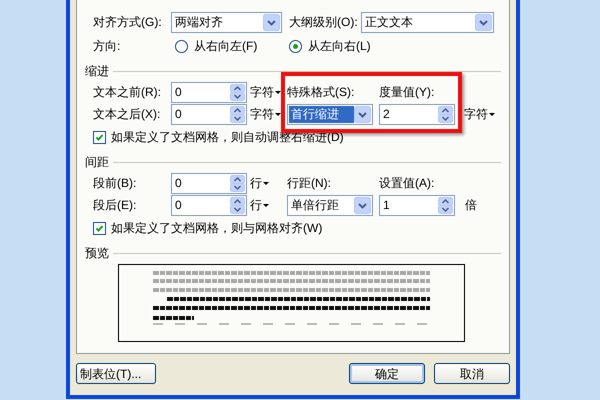  I want to click on field-label: 行距(N):, so click(309, 183).